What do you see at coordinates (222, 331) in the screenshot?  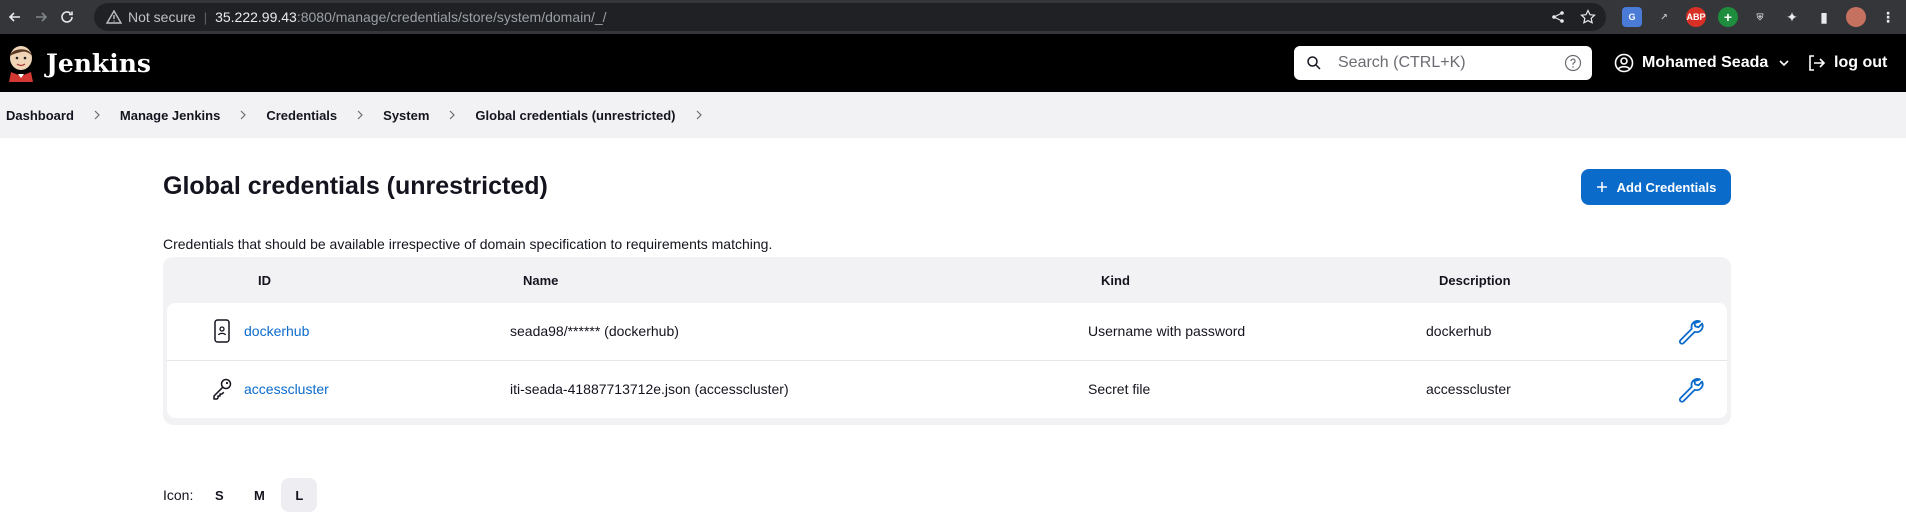 I see `phone-icon` at bounding box center [222, 331].